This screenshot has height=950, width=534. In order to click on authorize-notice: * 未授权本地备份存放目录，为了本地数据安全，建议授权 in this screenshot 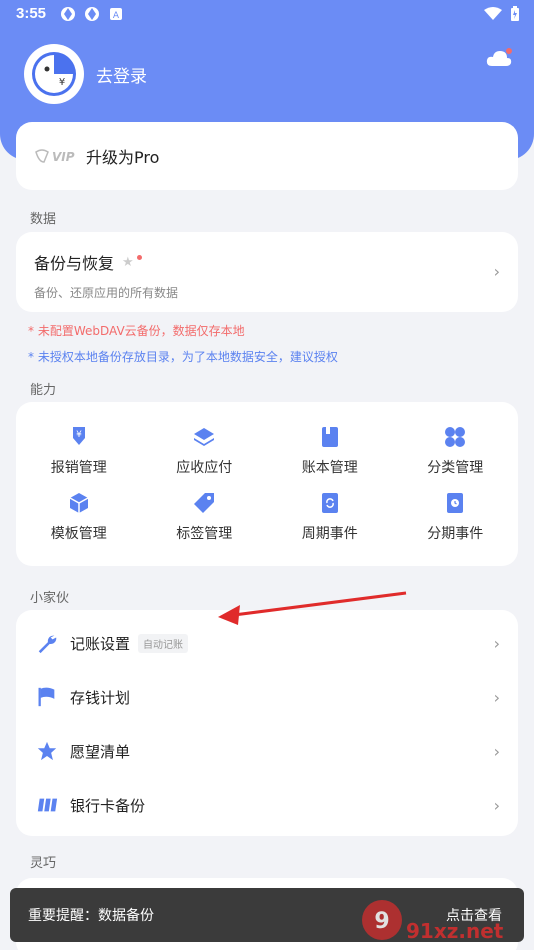, I will do `click(183, 356)`.